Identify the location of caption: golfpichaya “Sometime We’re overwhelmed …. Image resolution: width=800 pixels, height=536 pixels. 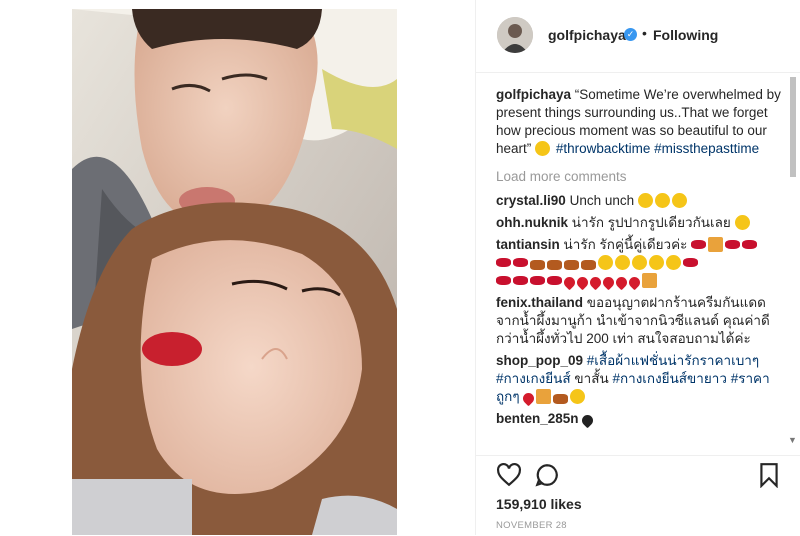
(639, 122).